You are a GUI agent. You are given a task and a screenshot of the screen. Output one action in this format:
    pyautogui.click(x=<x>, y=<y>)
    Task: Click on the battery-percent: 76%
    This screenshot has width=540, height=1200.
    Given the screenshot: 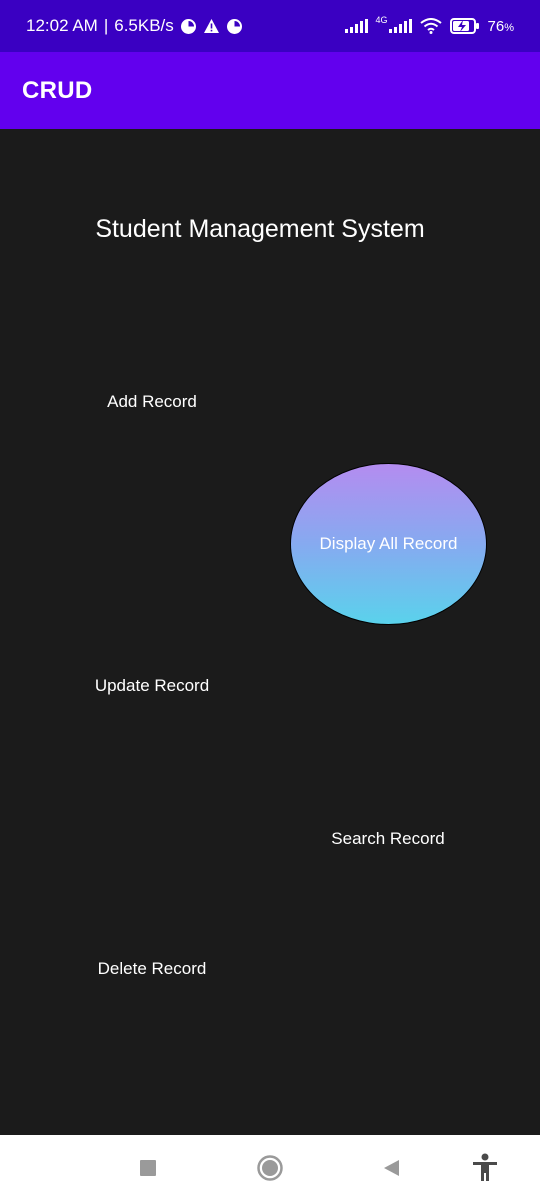 What is the action you would take?
    pyautogui.click(x=500, y=26)
    